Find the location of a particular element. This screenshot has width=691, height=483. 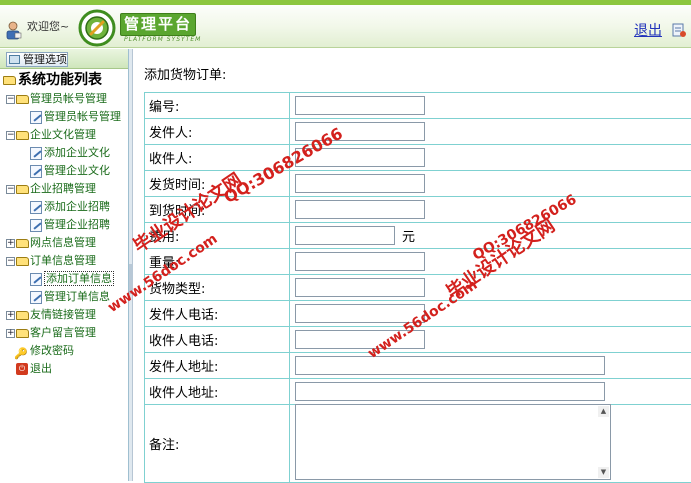

logout-link: 退出 is located at coordinates (648, 30).